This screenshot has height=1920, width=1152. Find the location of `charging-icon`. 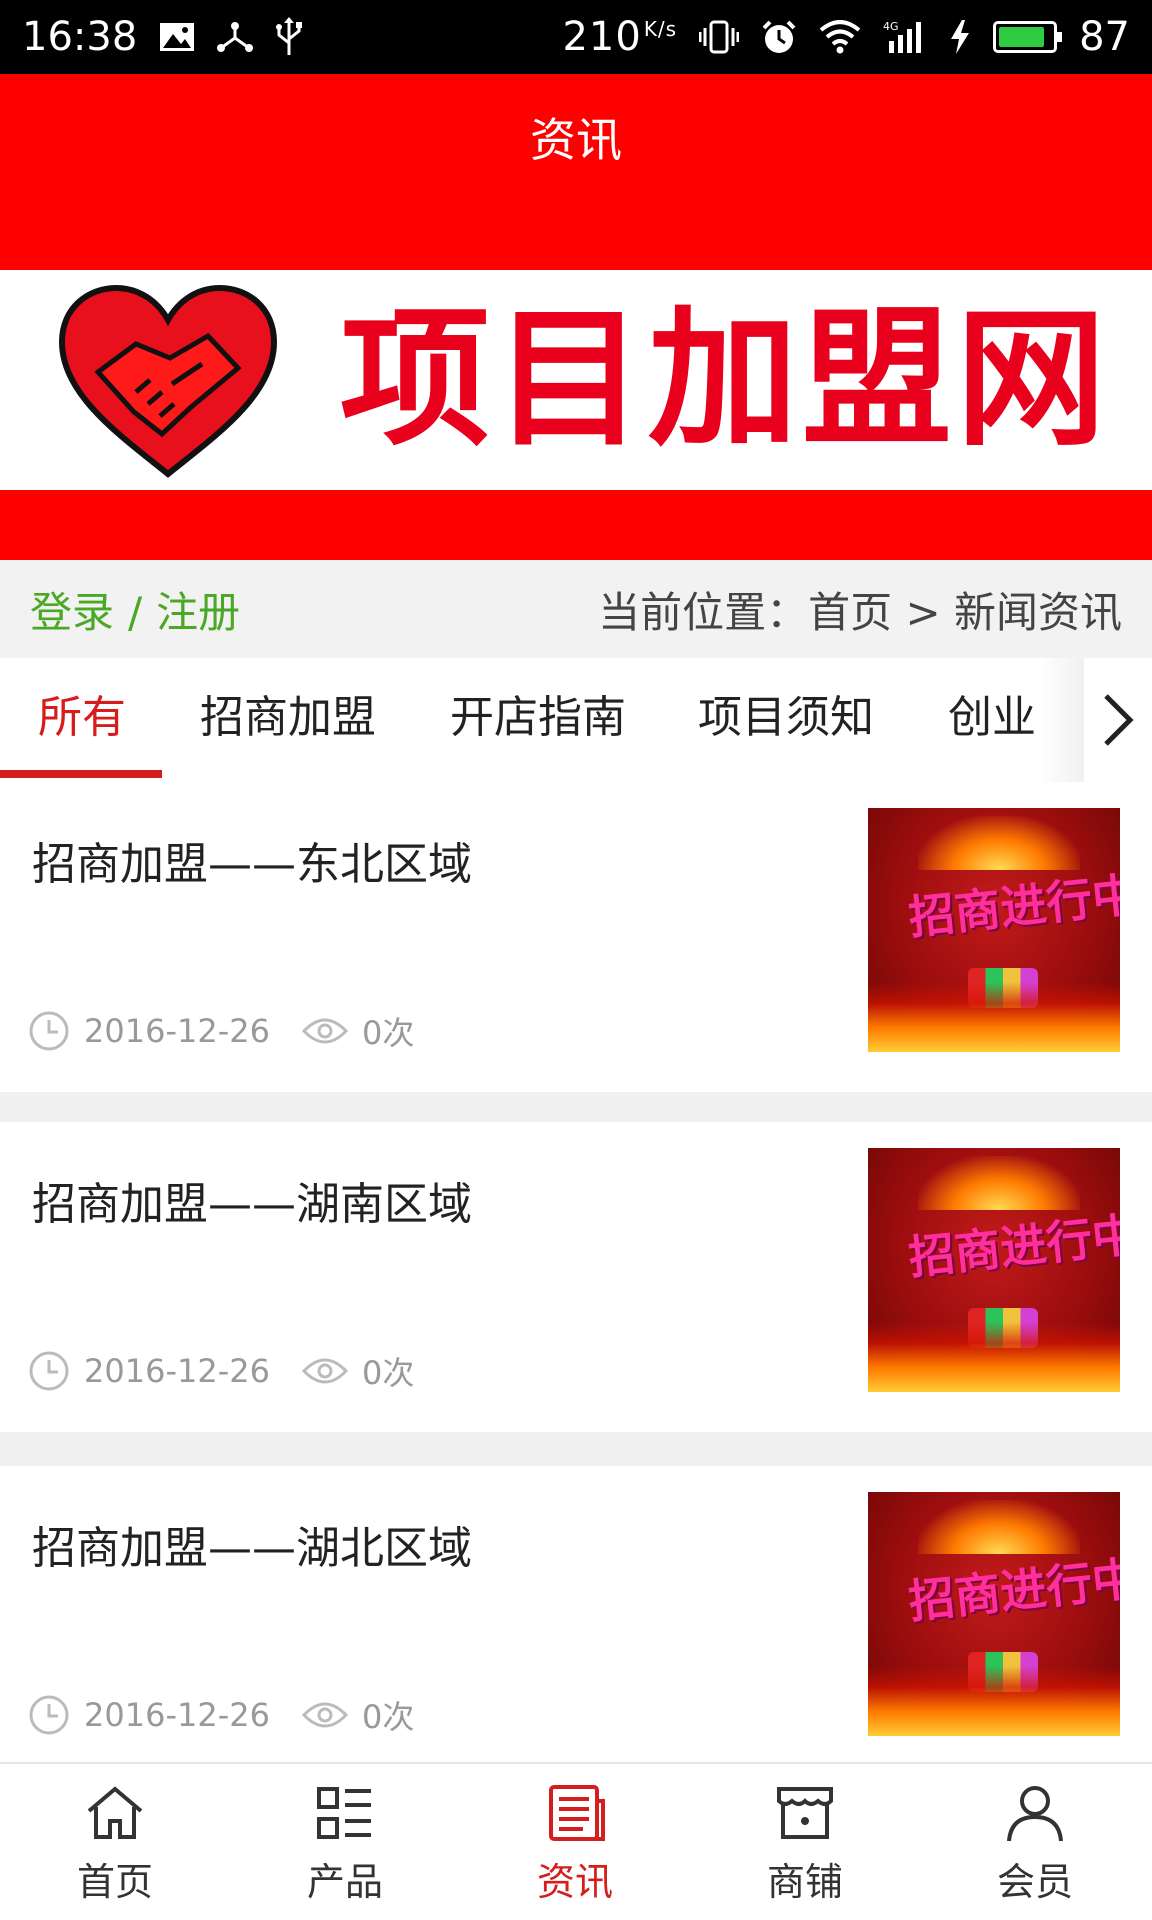

charging-icon is located at coordinates (960, 37).